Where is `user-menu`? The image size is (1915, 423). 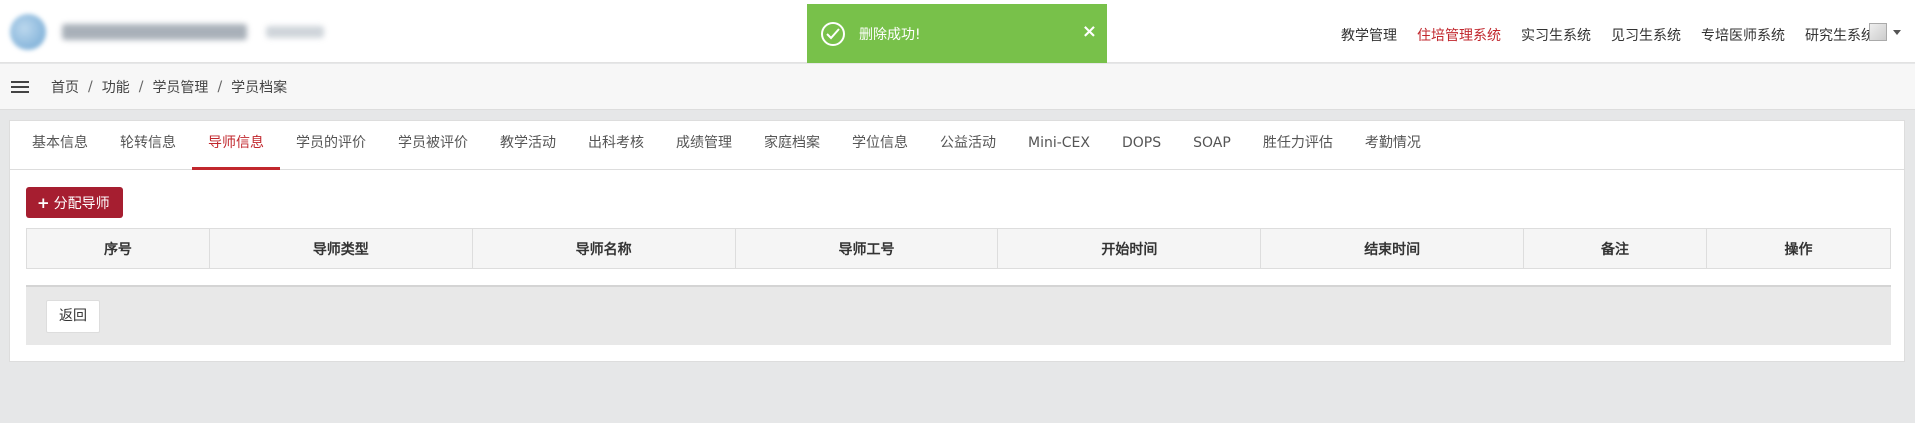 user-menu is located at coordinates (1885, 32).